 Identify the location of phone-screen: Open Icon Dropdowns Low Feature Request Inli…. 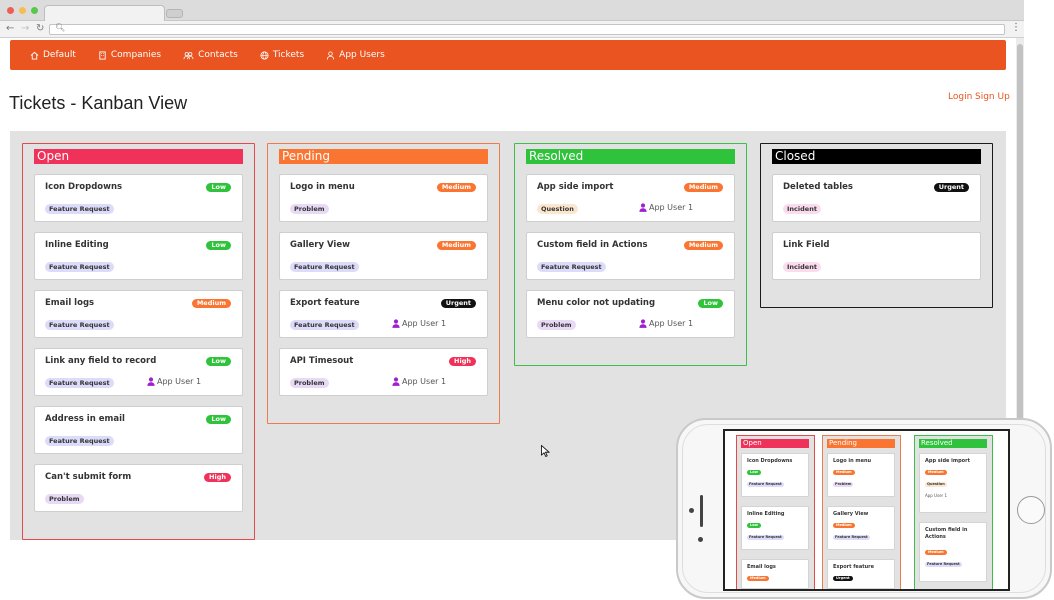
(866, 510).